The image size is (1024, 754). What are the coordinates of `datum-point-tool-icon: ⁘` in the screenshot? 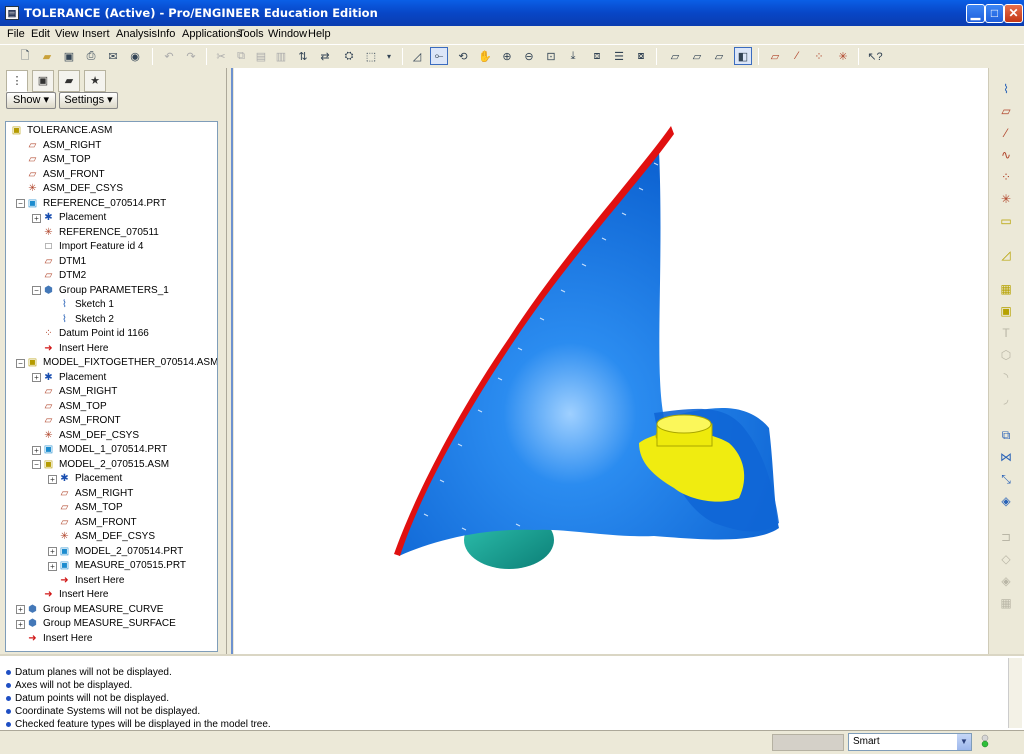 It's located at (1006, 177).